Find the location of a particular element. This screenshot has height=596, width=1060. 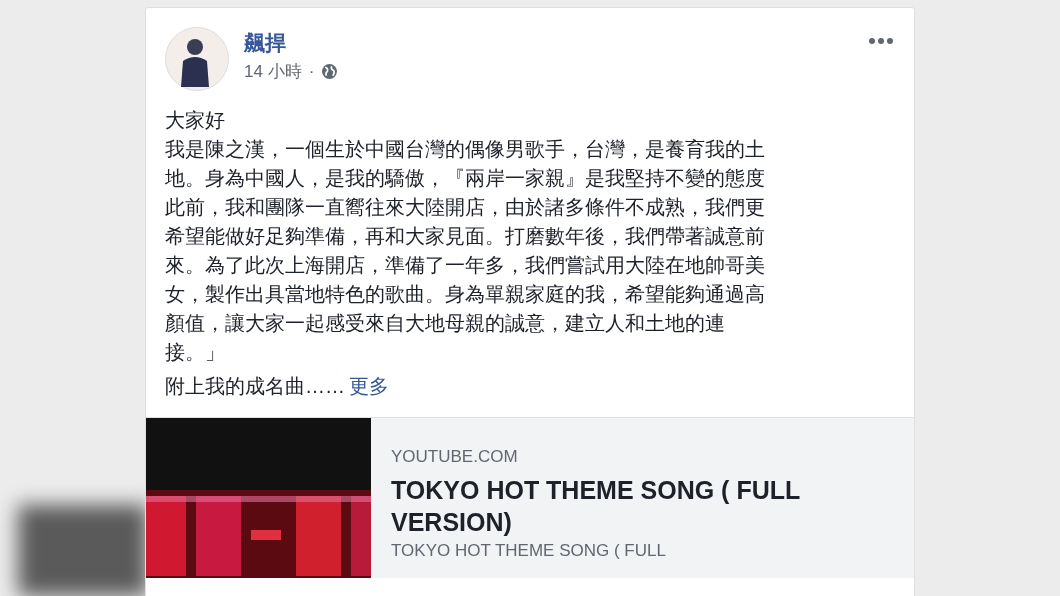

globe-icon is located at coordinates (330, 71).